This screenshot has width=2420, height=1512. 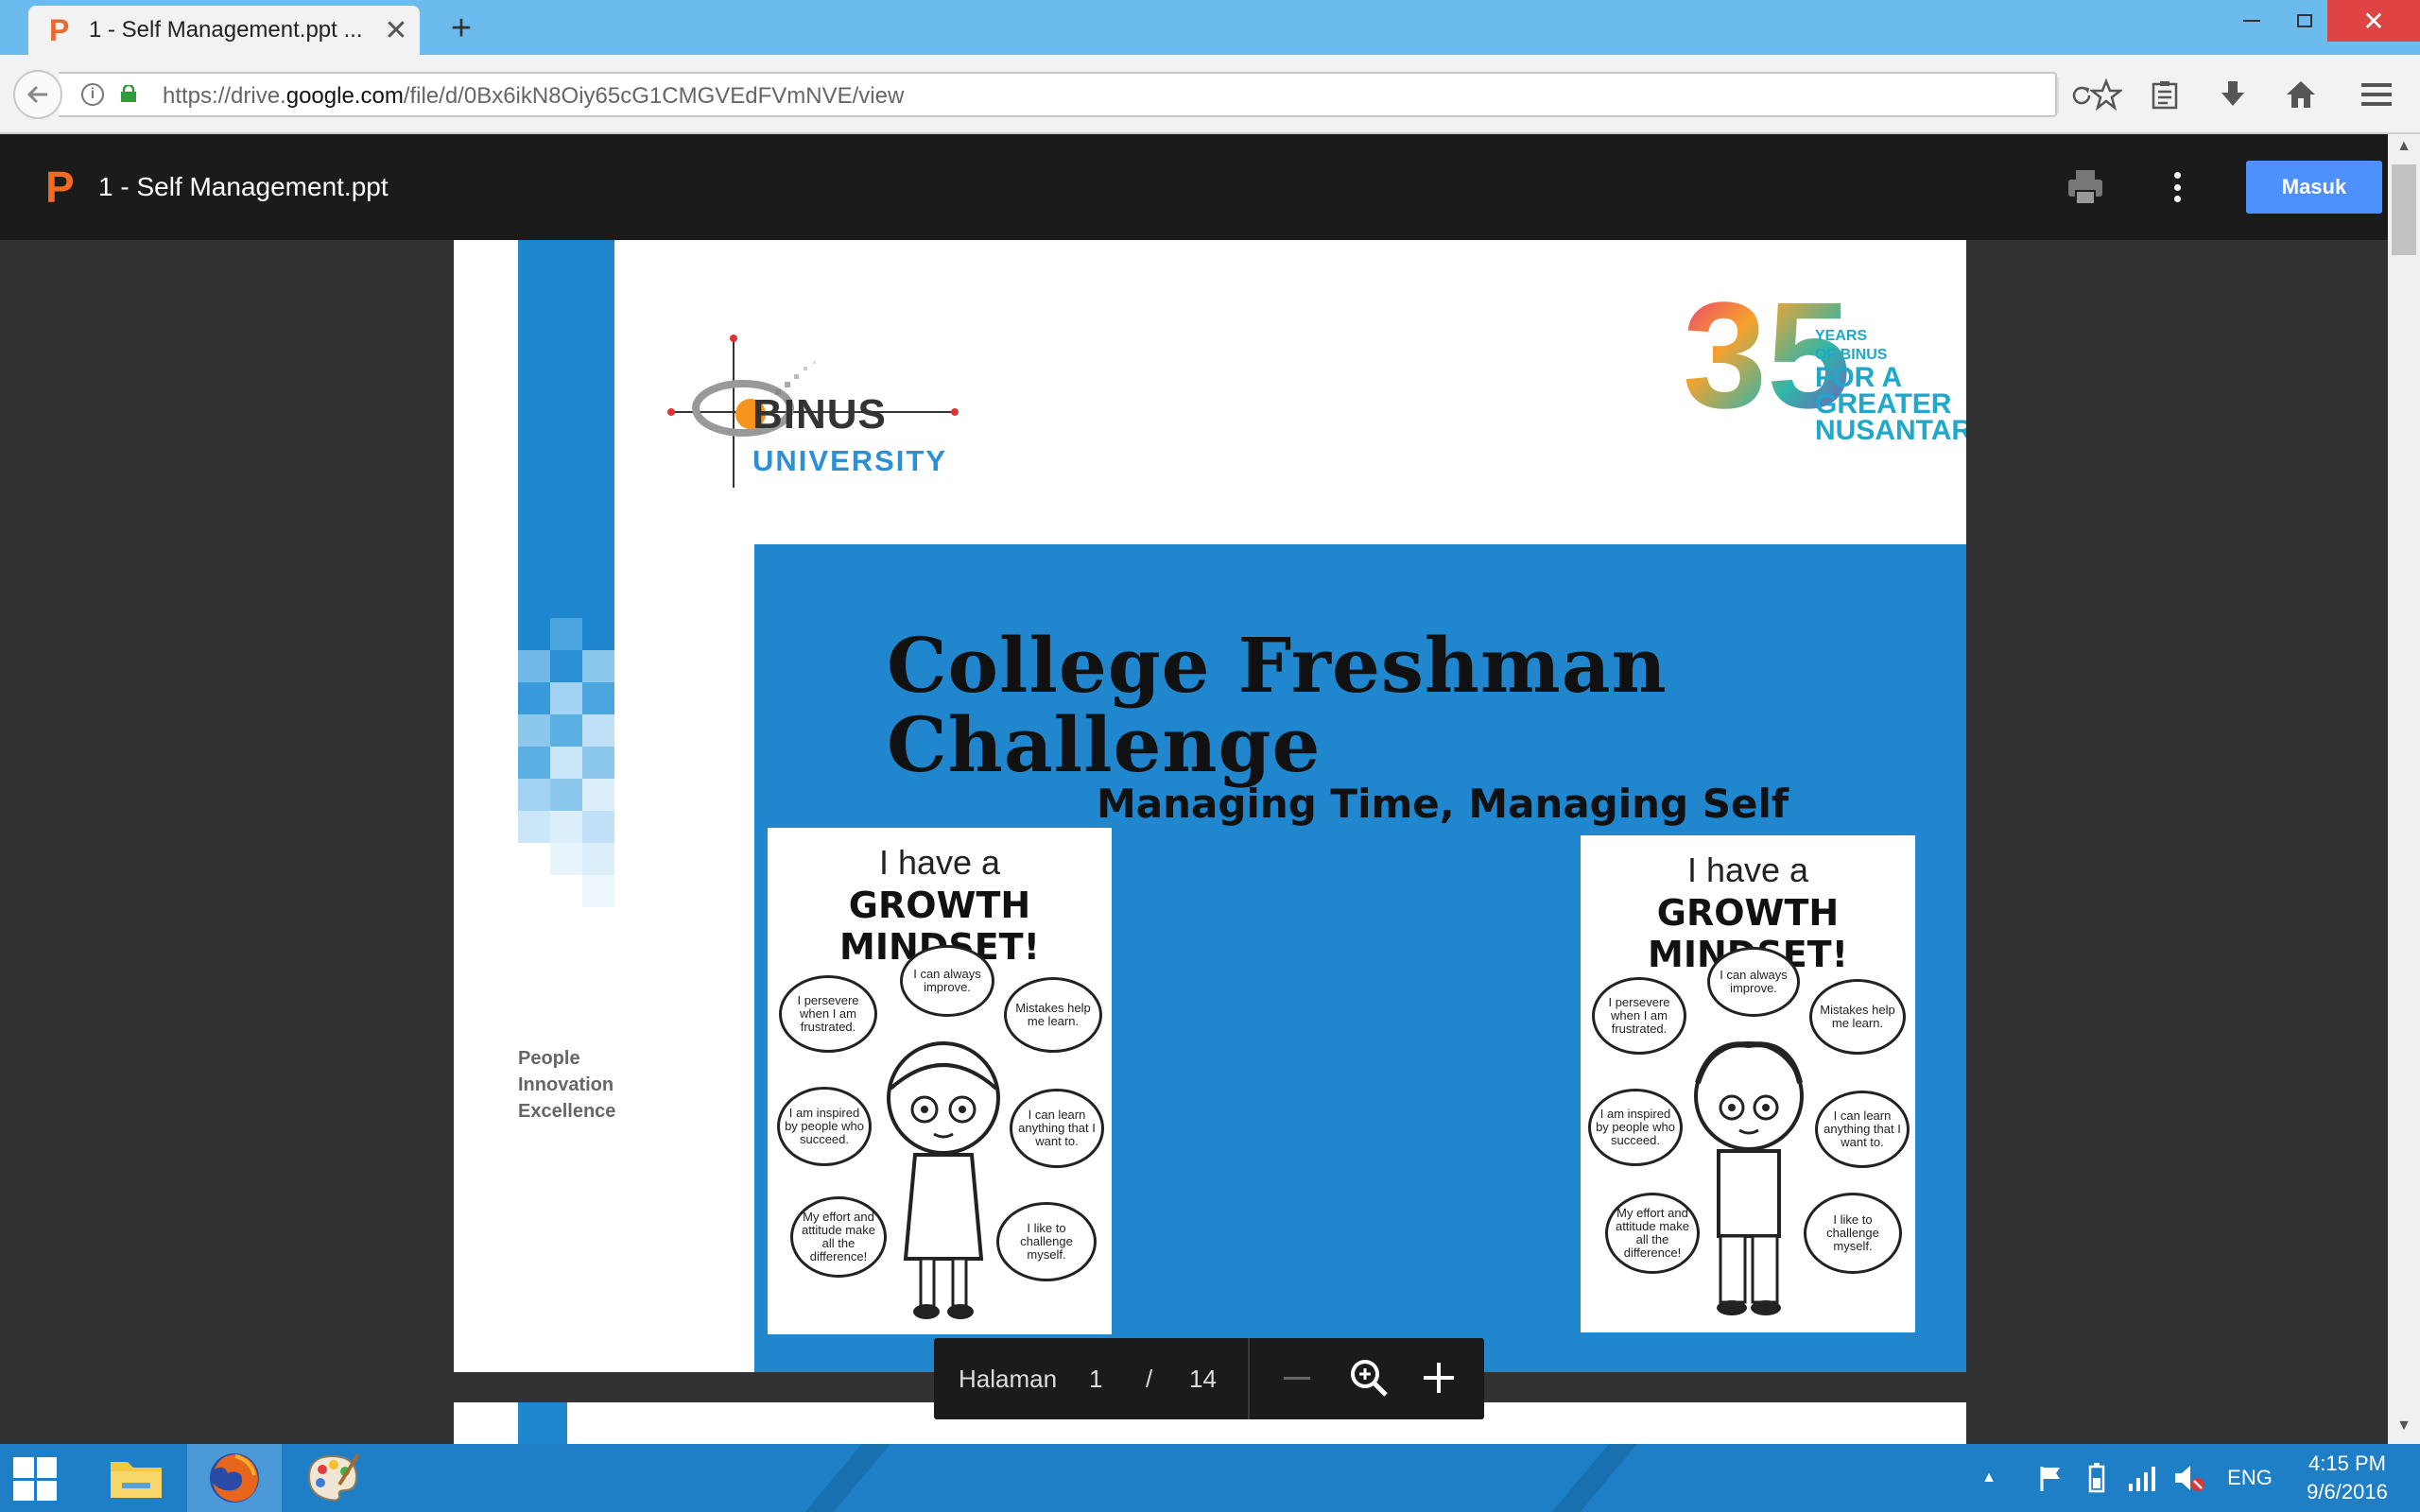 I want to click on university-name: BINUS, so click(x=819, y=414).